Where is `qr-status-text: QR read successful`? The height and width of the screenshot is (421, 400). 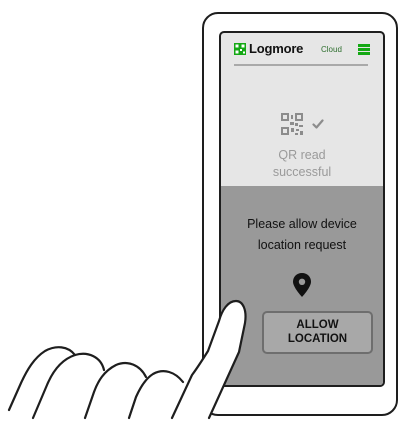
qr-status-text: QR read successful is located at coordinates (302, 164).